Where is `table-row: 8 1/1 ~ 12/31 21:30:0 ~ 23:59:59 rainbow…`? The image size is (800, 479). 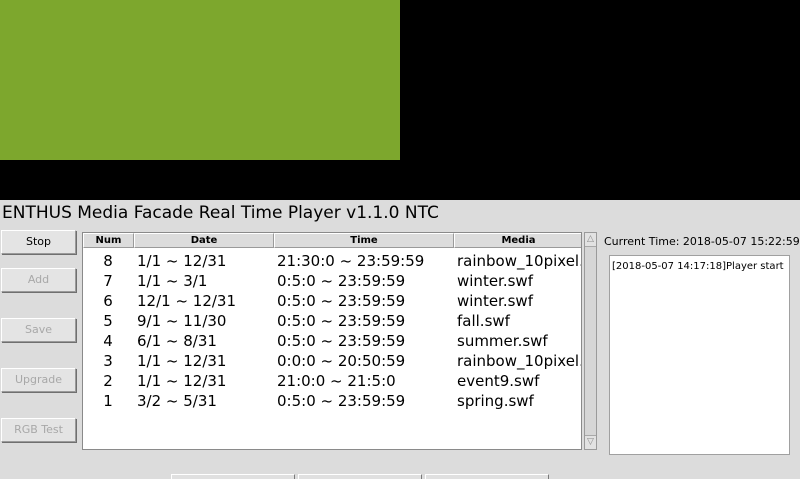 table-row: 8 1/1 ~ 12/31 21:30:0 ~ 23:59:59 rainbow… is located at coordinates (332, 261).